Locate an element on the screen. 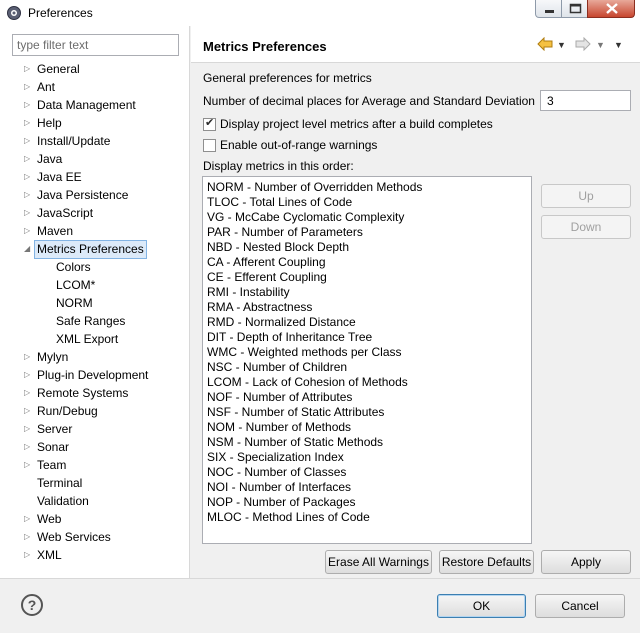  list-item: NBD - Nested Block Depth is located at coordinates (369, 247).